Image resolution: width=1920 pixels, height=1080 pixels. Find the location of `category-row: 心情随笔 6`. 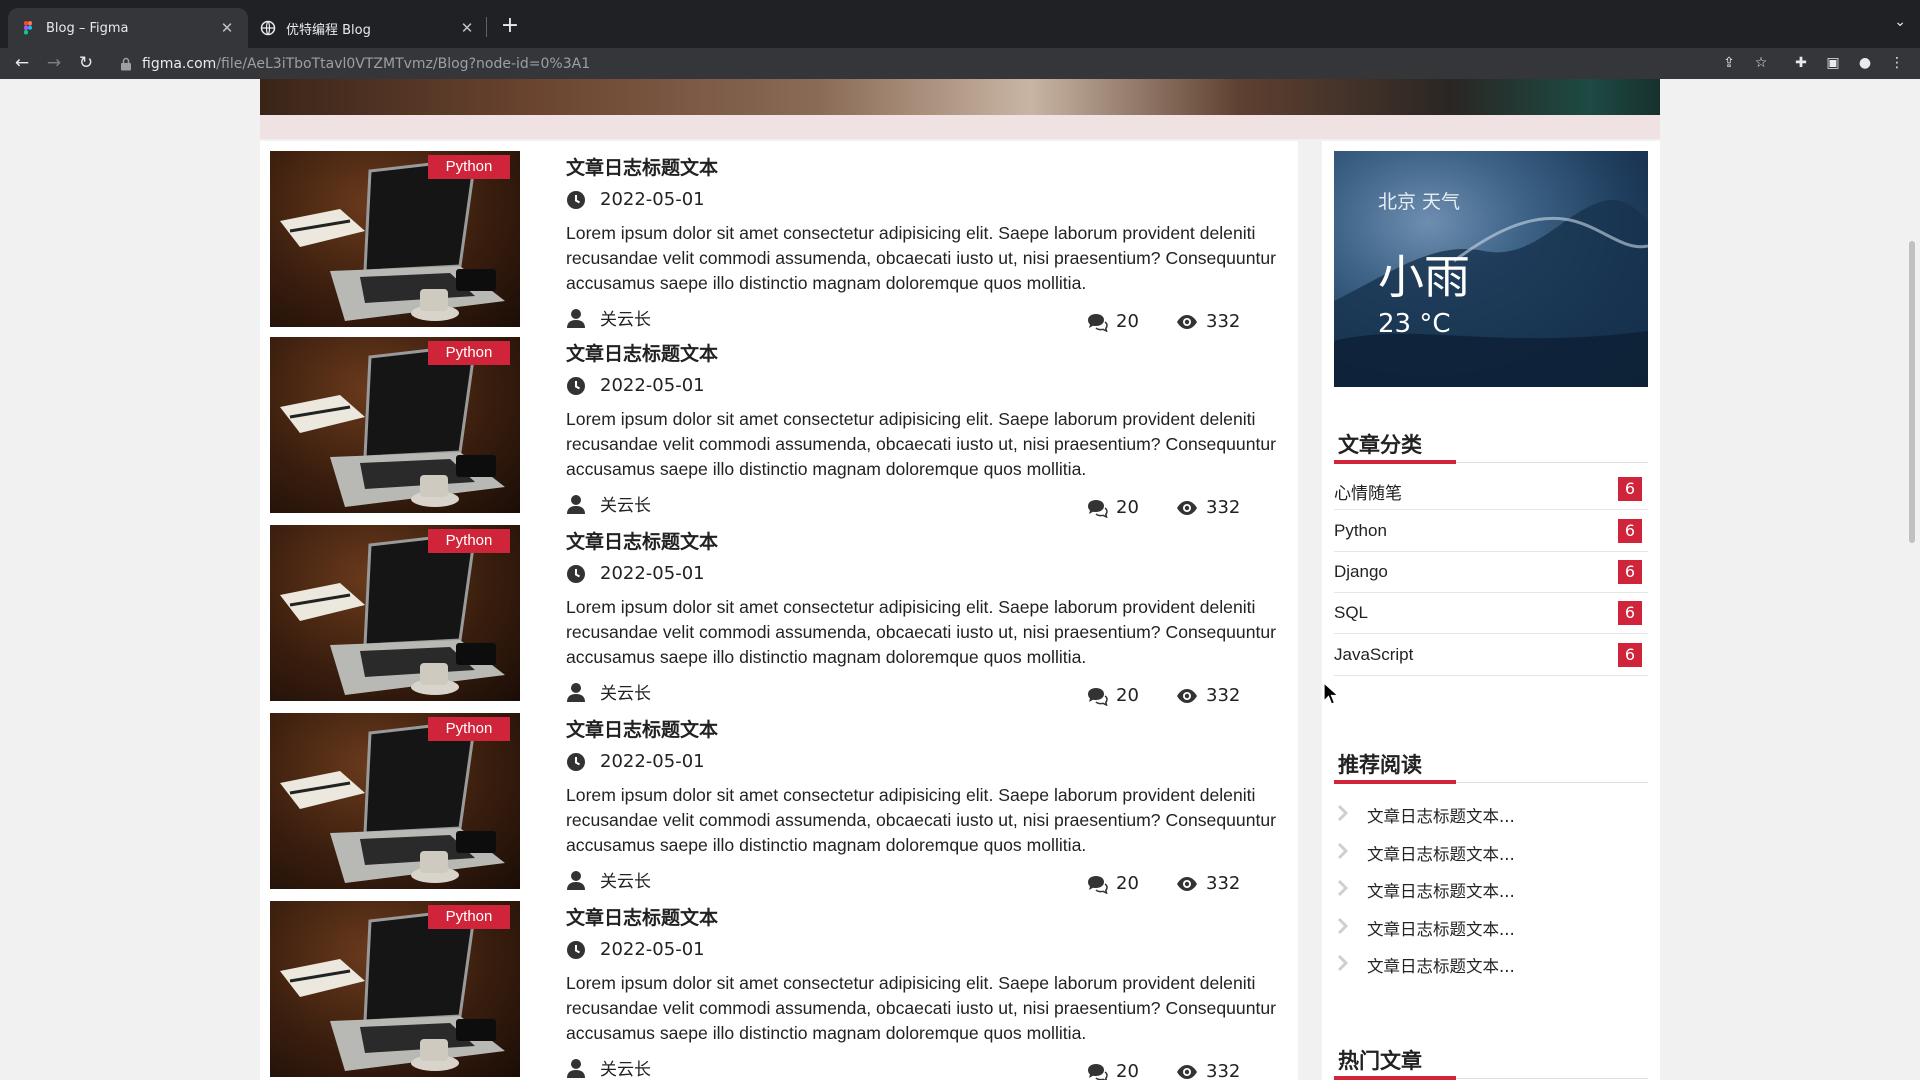

category-row: 心情随笔 6 is located at coordinates (1491, 489).